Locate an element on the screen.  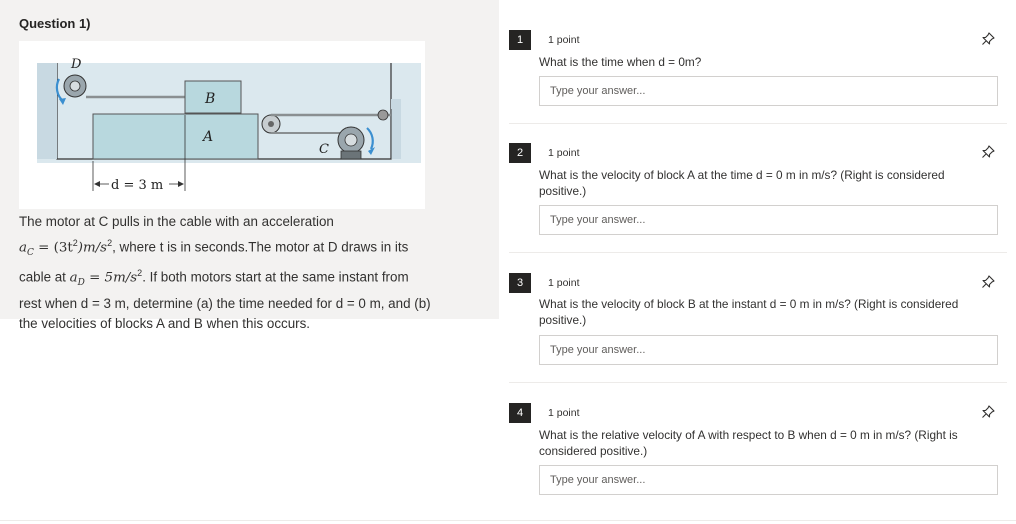
page-bottom-divider is located at coordinates (508, 520).